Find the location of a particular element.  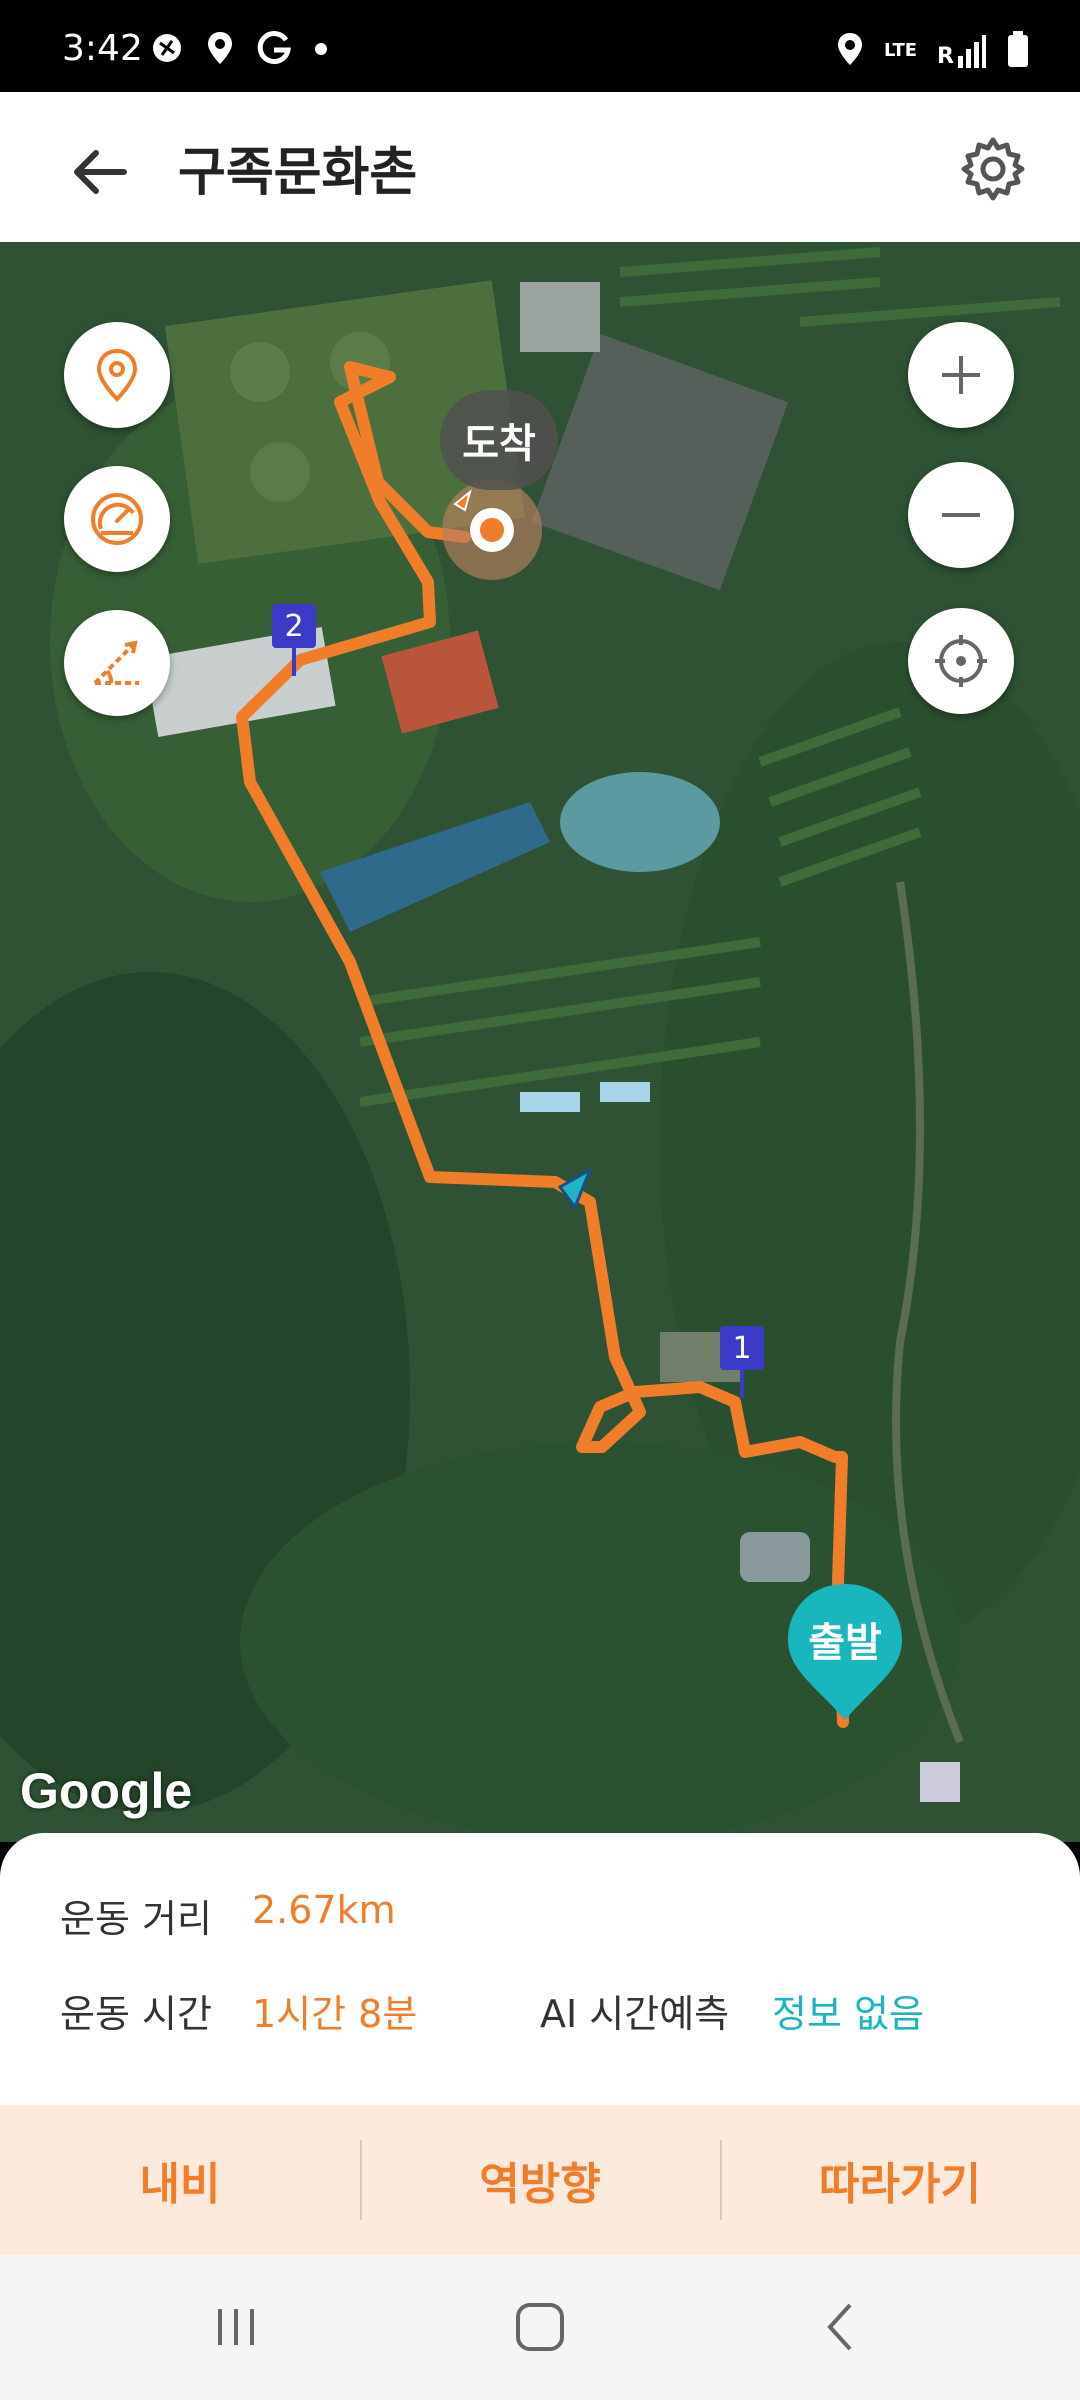

speedometer-icon is located at coordinates (117, 519).